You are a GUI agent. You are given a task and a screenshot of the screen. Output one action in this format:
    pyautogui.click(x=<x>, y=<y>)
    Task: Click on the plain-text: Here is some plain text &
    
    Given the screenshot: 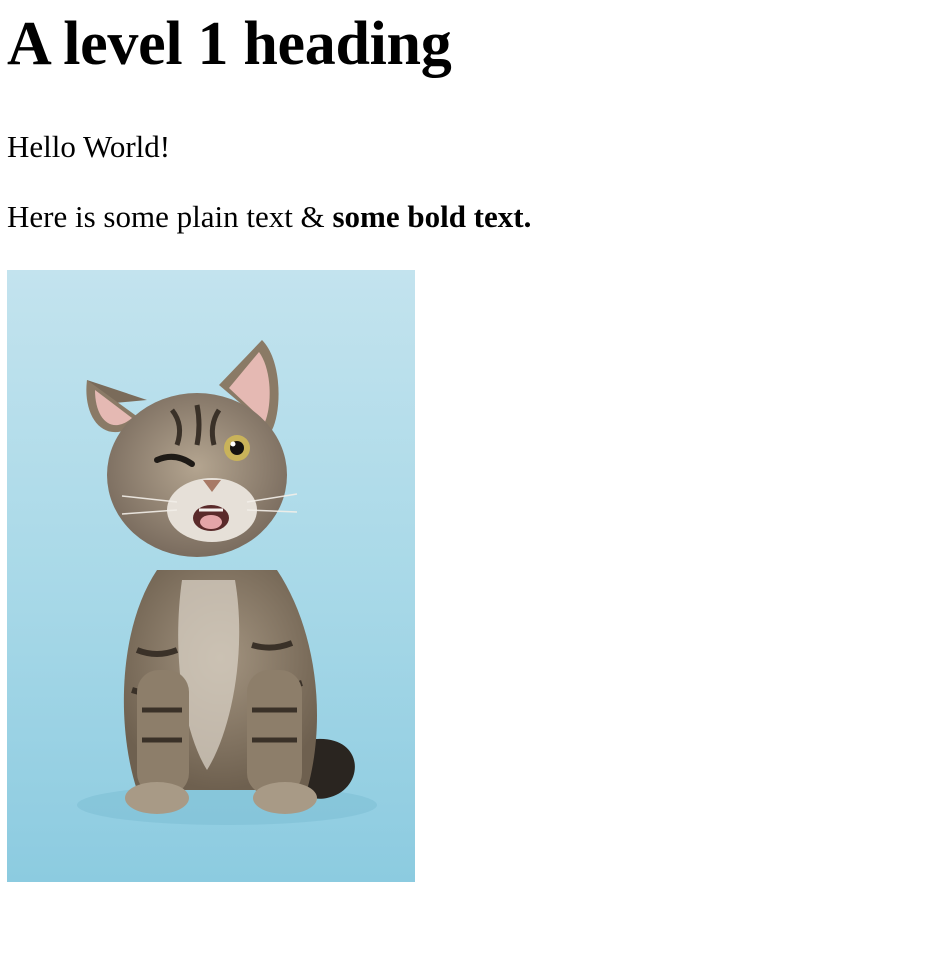 What is the action you would take?
    pyautogui.click(x=170, y=216)
    